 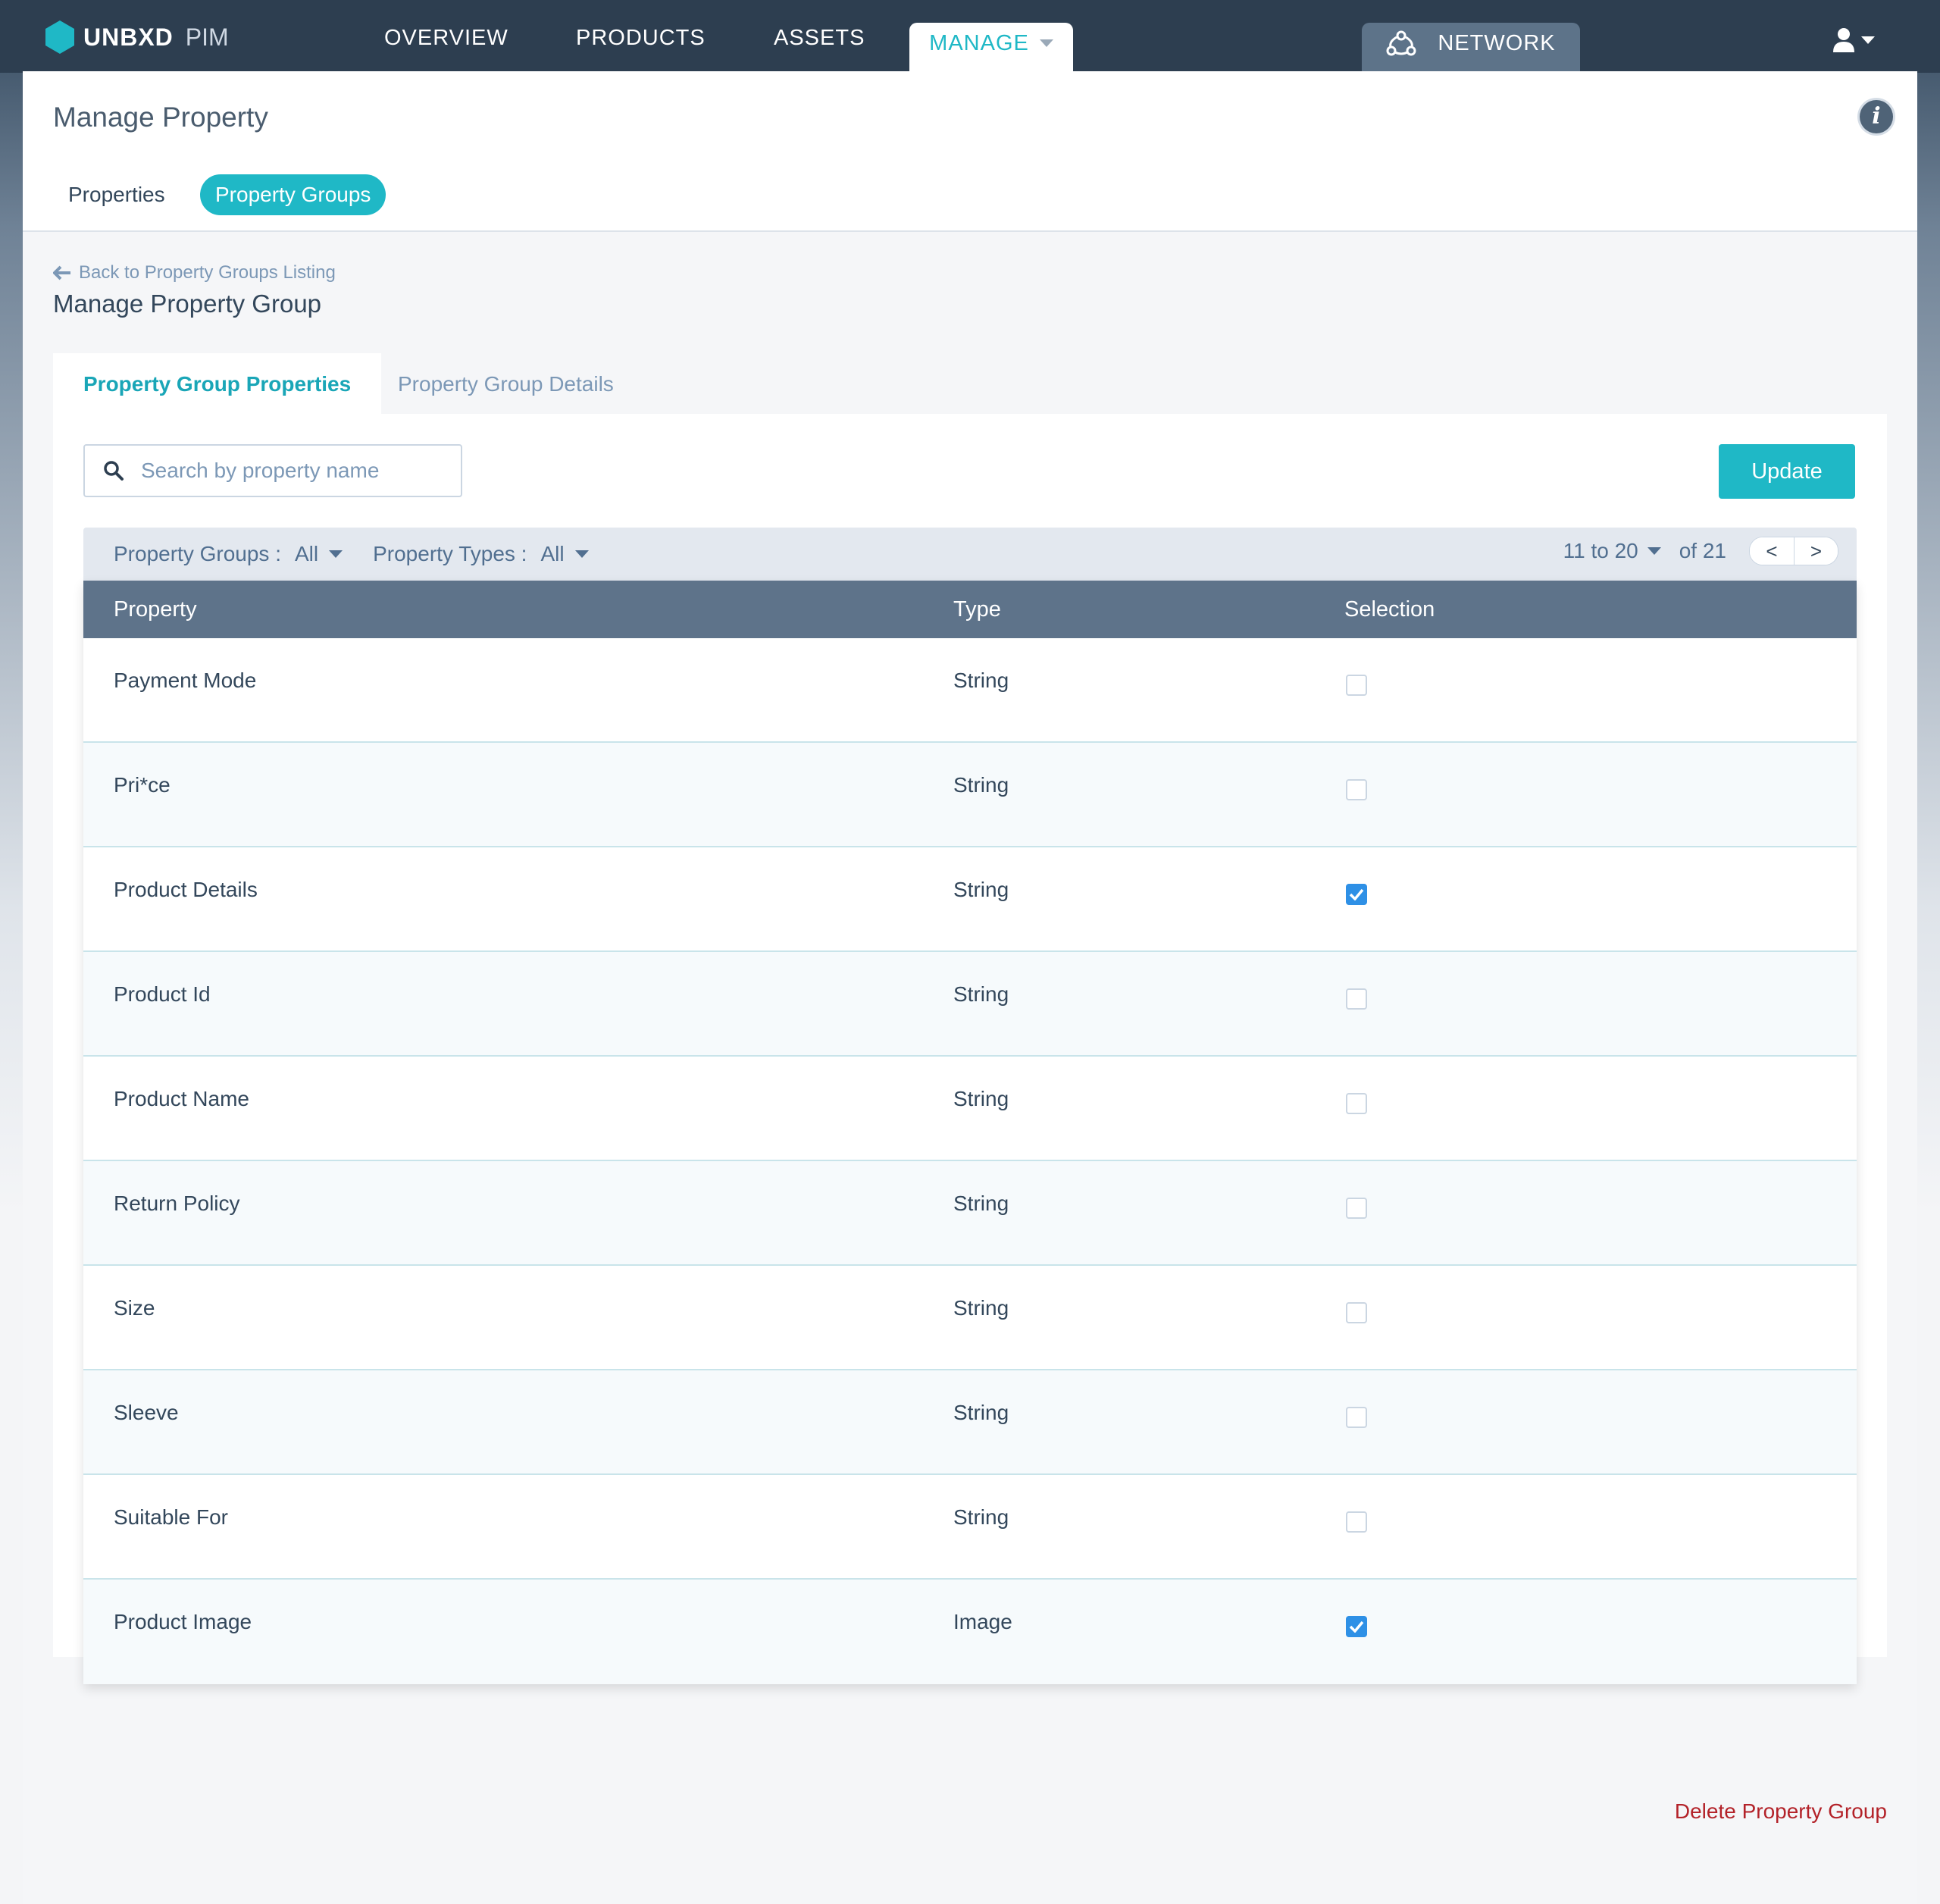 I want to click on search-box, so click(x=272, y=471).